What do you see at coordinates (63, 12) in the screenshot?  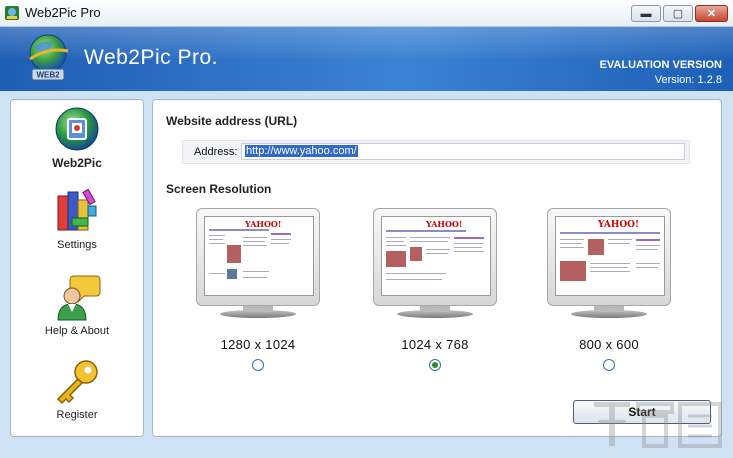 I see `window-title: Web2Pic Pro` at bounding box center [63, 12].